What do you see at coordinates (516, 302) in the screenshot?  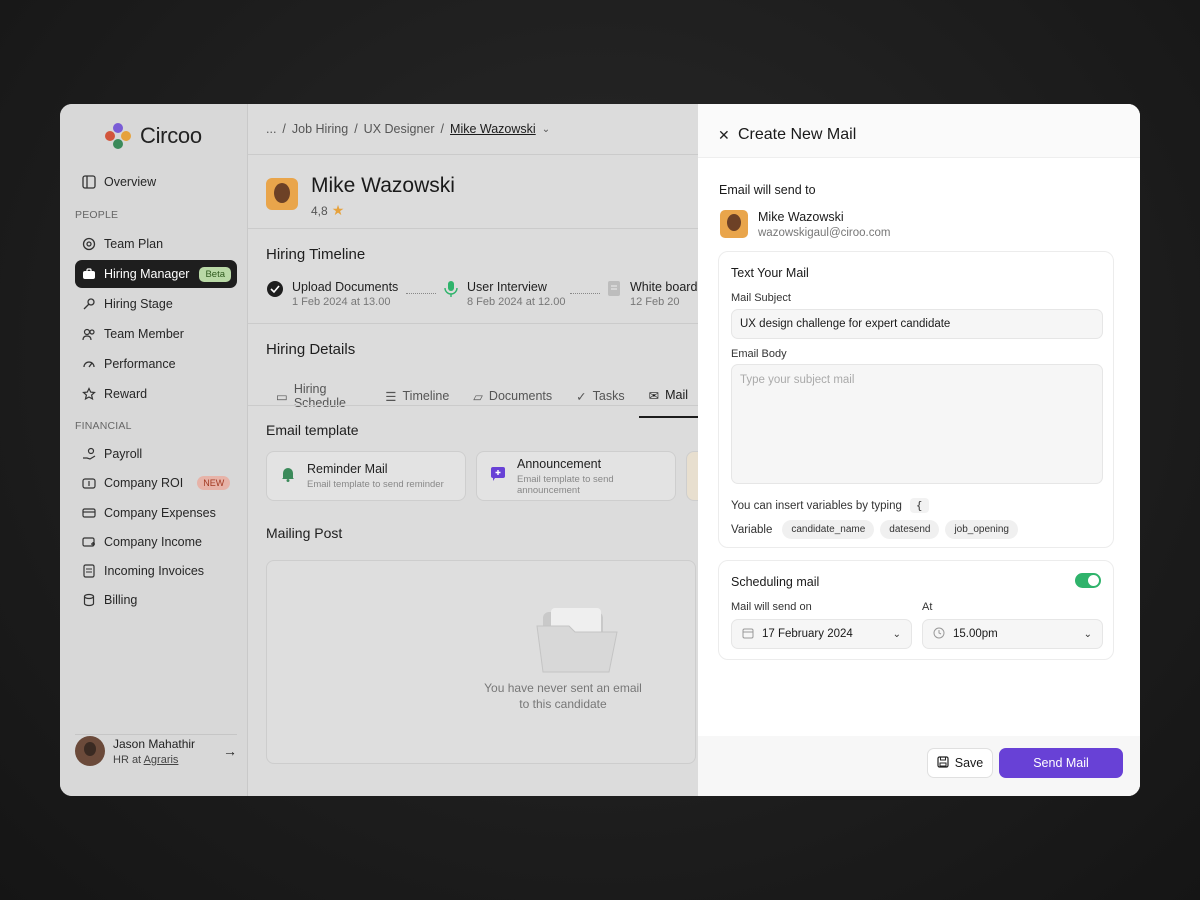 I see `timeline-step-date: 8 Feb 2024 at 12.00` at bounding box center [516, 302].